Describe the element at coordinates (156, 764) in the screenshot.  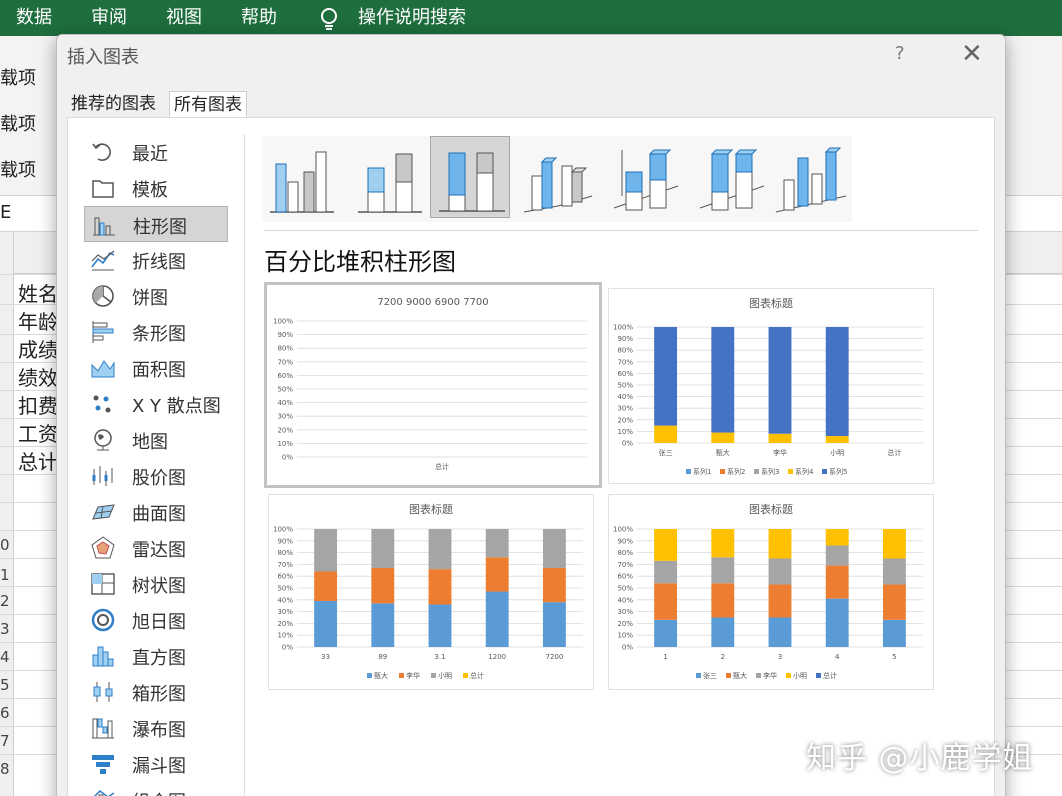
I see `chart-category-funnel-chart: 漏斗图` at that location.